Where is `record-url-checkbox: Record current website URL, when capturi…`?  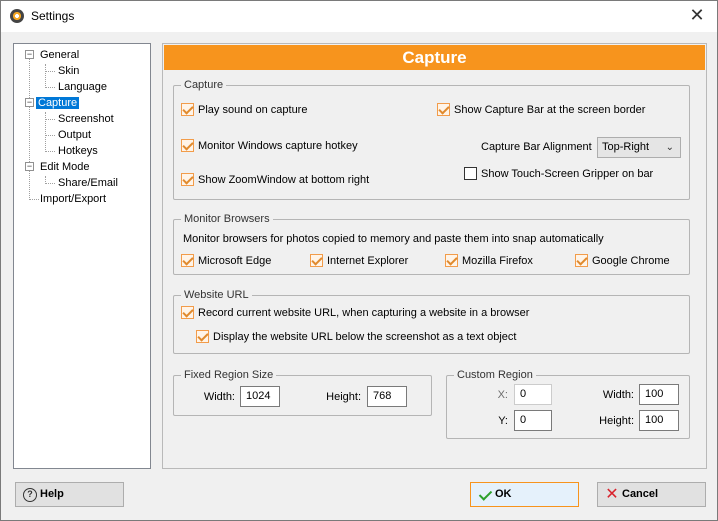
record-url-checkbox: Record current website URL, when capturi… is located at coordinates (355, 313).